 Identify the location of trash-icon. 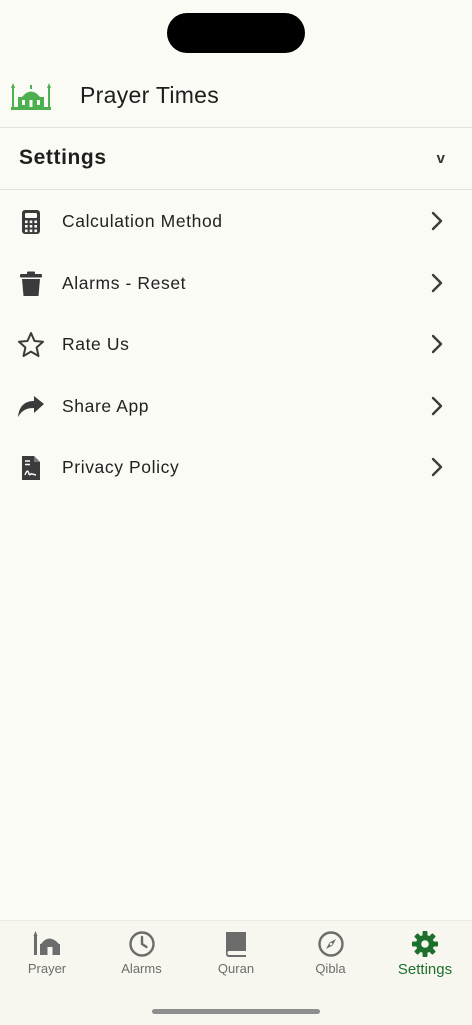
(31, 283).